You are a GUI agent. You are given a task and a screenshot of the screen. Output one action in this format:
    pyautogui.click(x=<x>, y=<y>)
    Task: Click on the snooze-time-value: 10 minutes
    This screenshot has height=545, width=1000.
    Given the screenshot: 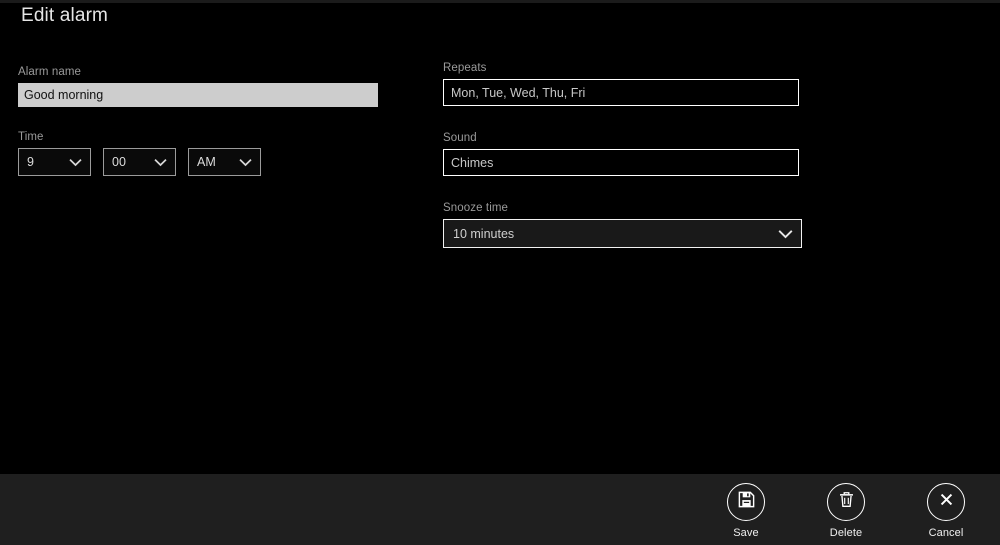 What is the action you would take?
    pyautogui.click(x=484, y=233)
    